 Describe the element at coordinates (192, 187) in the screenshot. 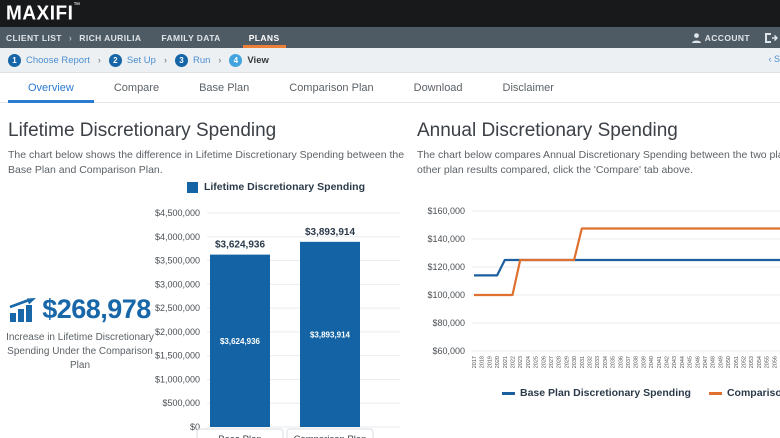

I see `legend-swatch` at that location.